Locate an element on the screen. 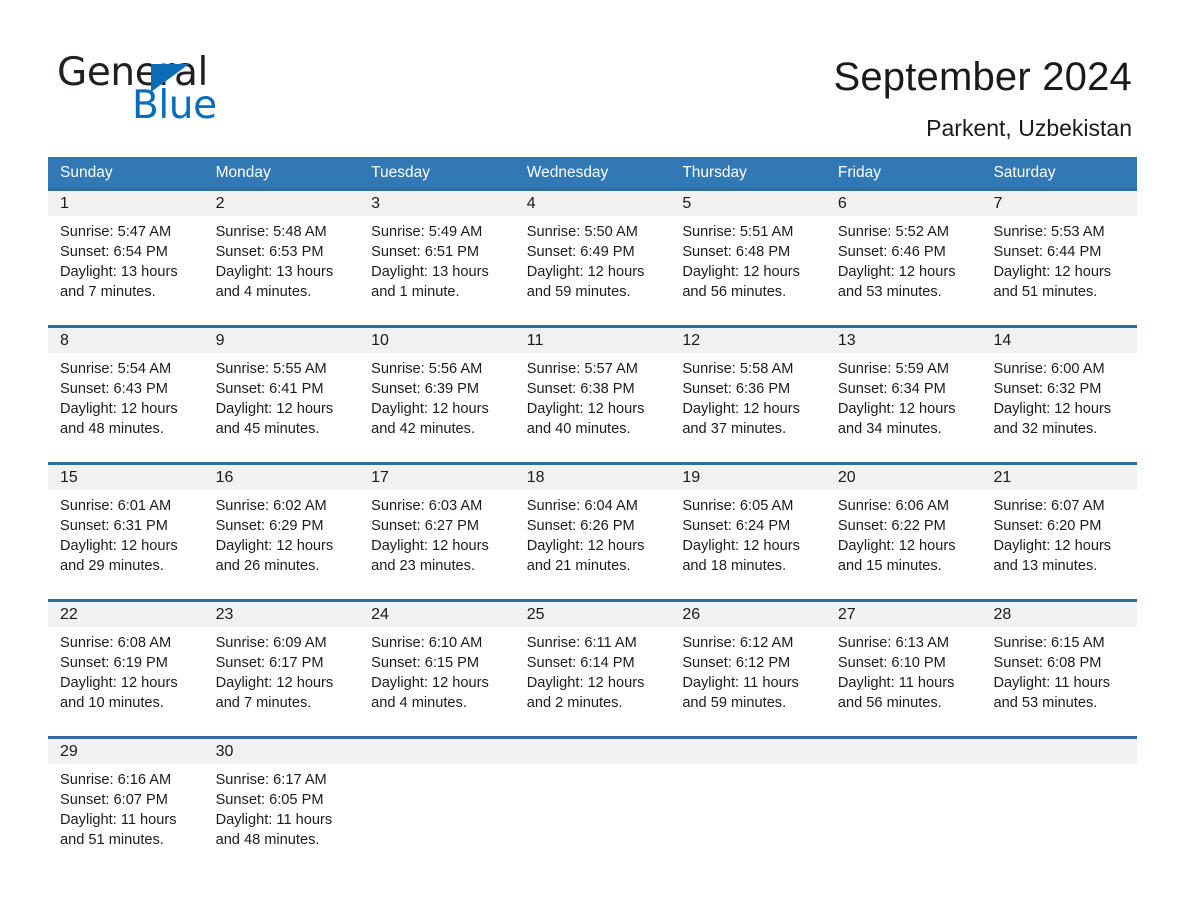 The image size is (1188, 918). sunset-text: Sunset: 6:53 PM is located at coordinates (269, 252).